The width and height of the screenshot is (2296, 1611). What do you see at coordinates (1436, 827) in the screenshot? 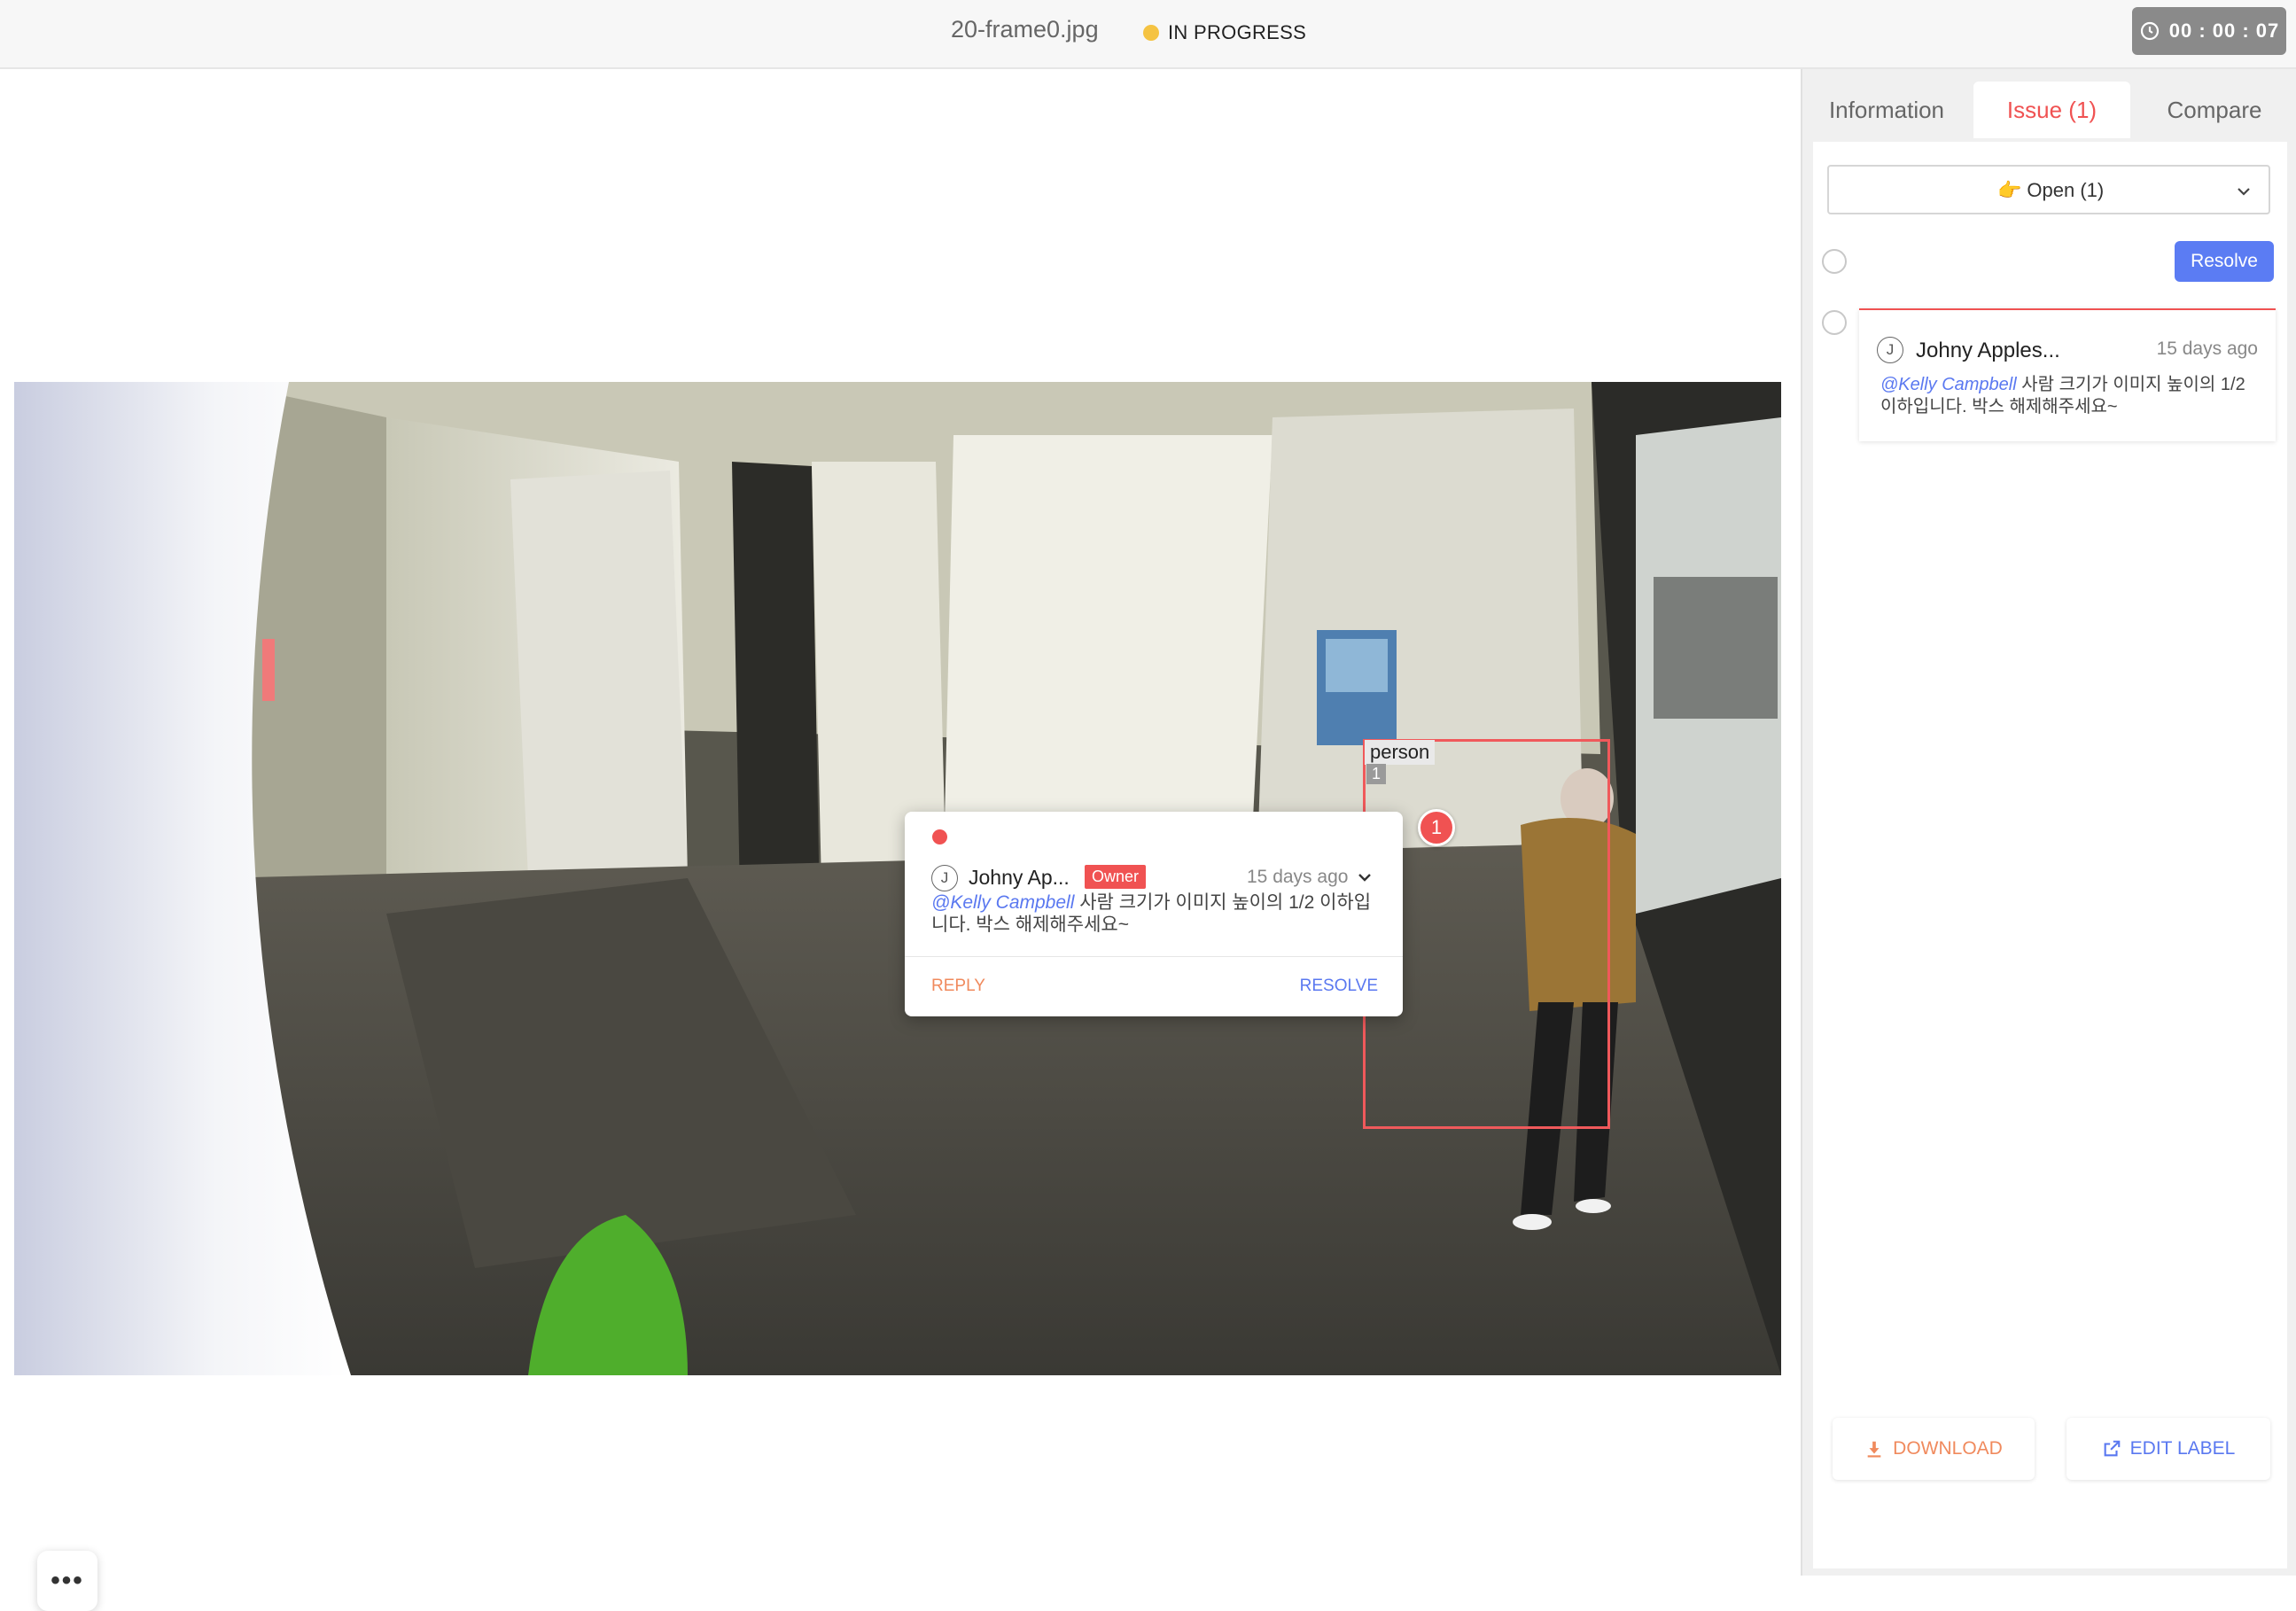
I see `issue-marker: 1` at bounding box center [1436, 827].